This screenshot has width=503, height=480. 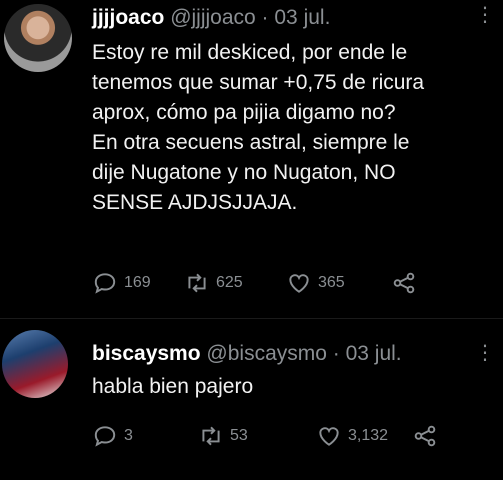 What do you see at coordinates (368, 435) in the screenshot?
I see `like-count: 3,132` at bounding box center [368, 435].